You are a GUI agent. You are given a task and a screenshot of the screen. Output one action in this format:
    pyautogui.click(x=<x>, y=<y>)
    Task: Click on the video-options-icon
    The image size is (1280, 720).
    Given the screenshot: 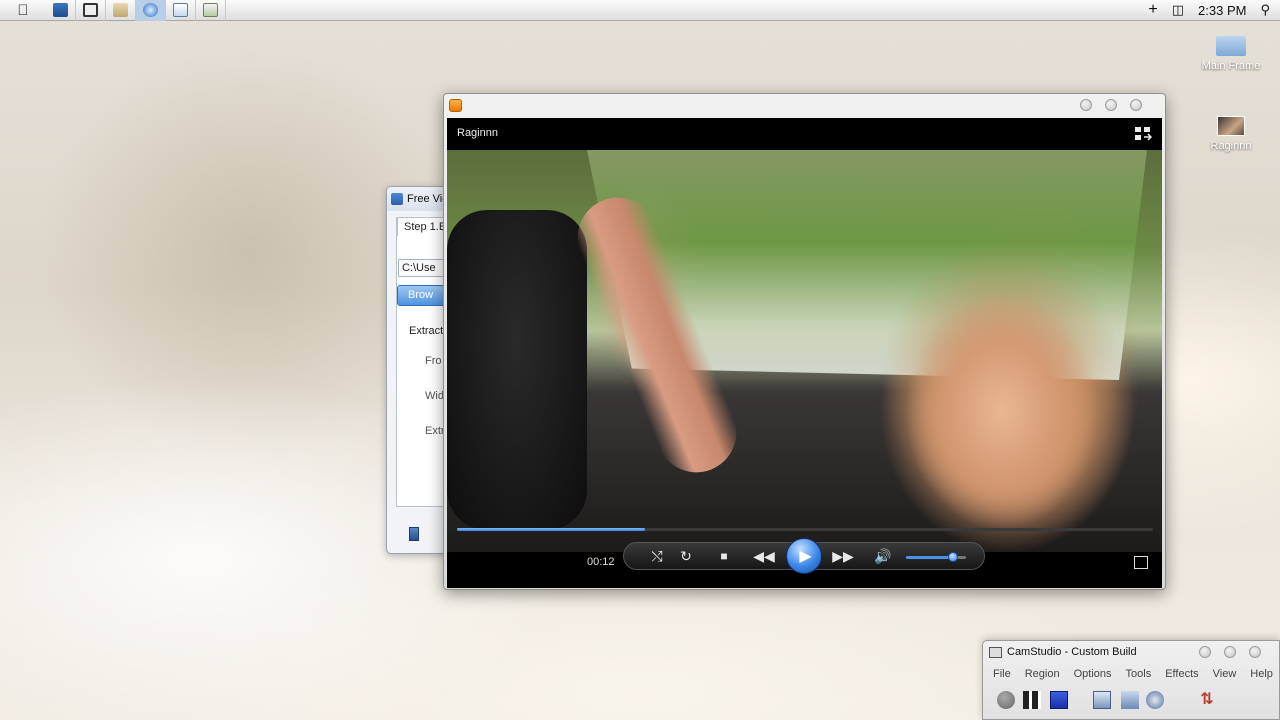 What is the action you would take?
    pyautogui.click(x=1130, y=700)
    